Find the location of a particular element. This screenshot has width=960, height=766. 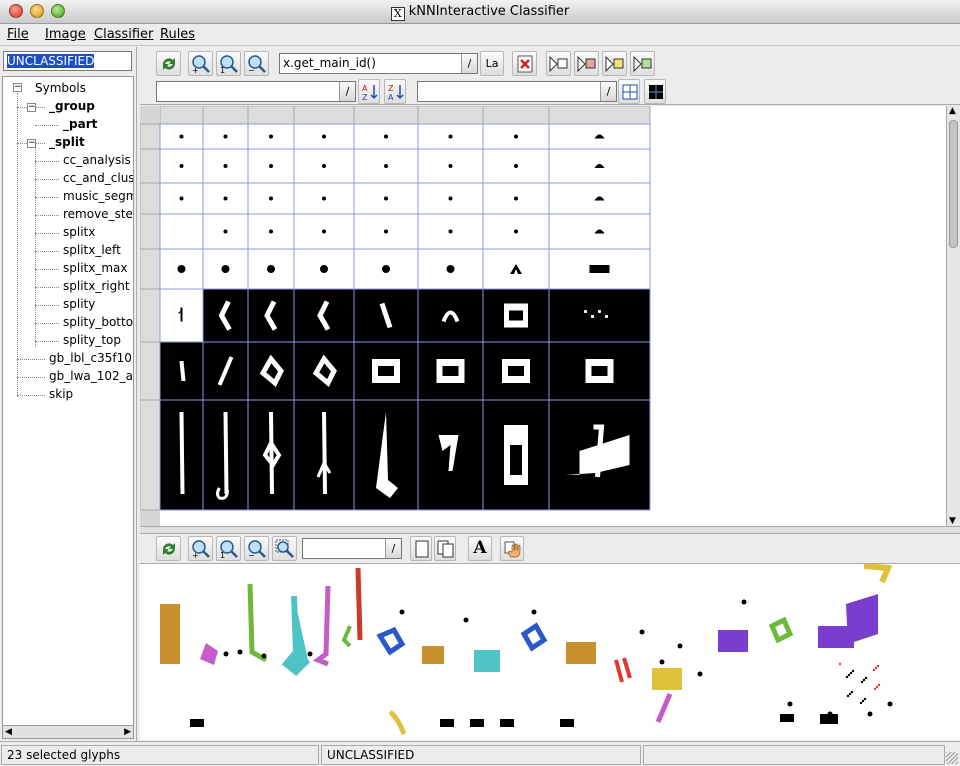

refresh-button is located at coordinates (168, 63).